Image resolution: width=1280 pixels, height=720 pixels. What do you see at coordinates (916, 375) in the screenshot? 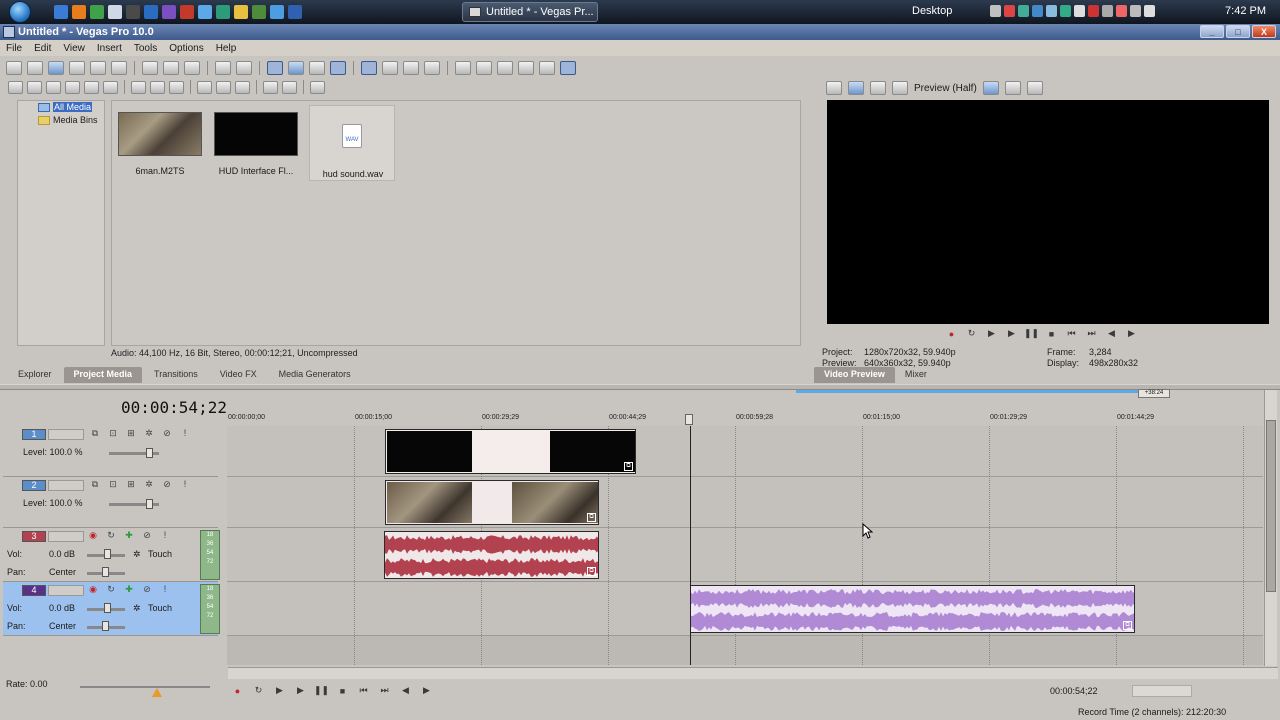
I see `tab-mixer: Mixer` at bounding box center [916, 375].